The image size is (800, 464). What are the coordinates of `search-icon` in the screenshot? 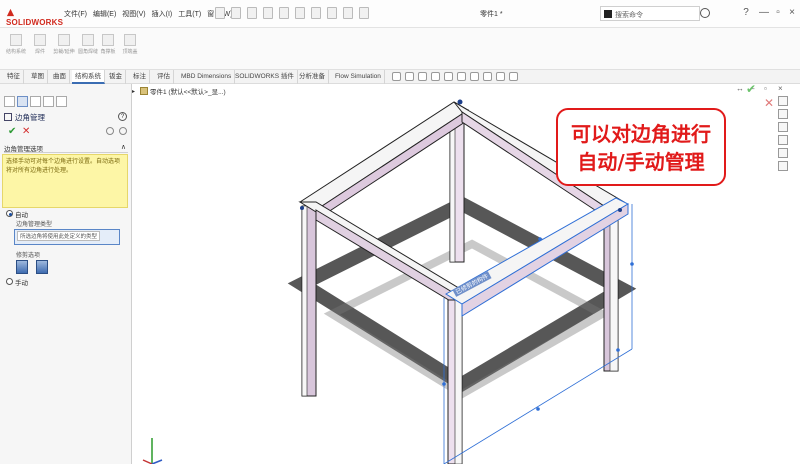 It's located at (705, 13).